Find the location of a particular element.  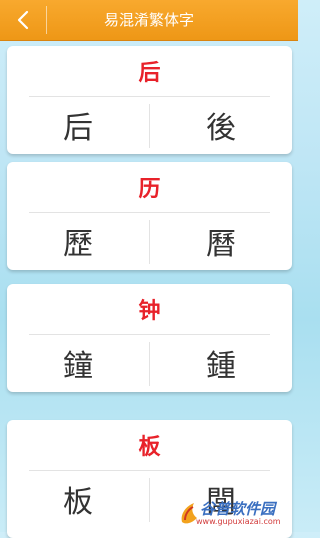

option-right: 曆 is located at coordinates (221, 241).